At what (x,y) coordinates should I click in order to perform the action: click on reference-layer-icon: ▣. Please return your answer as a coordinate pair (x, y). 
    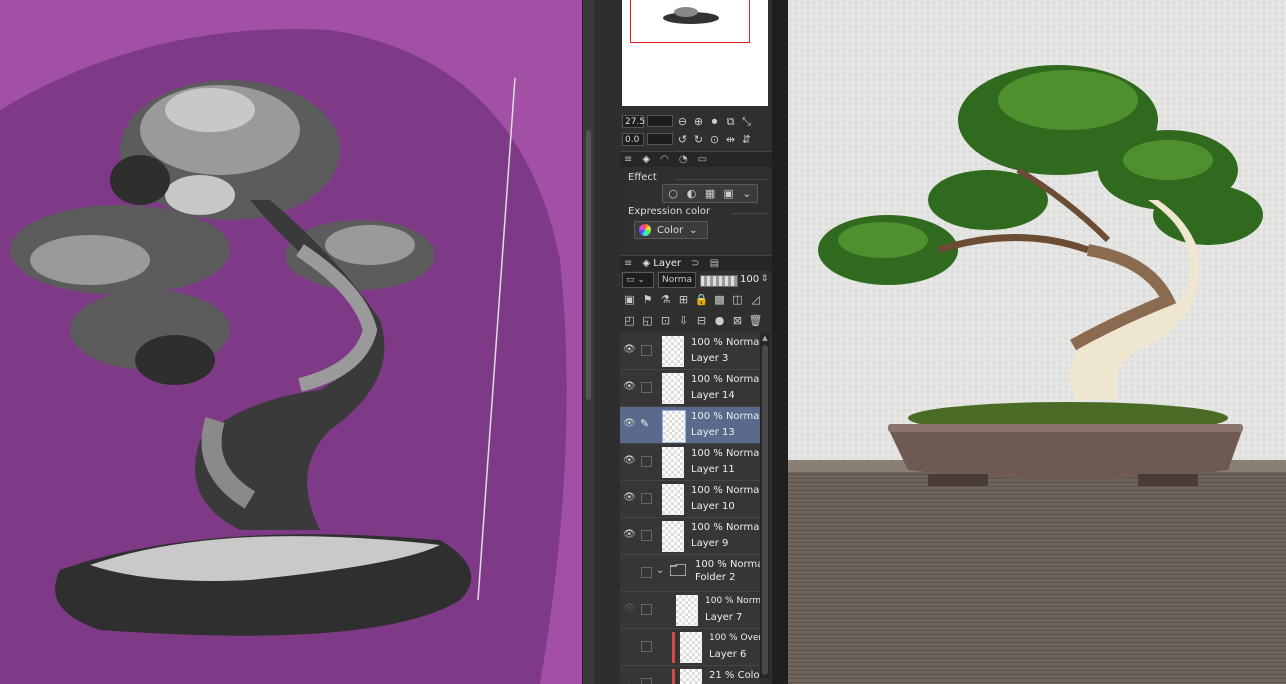
    Looking at the image, I should click on (629, 299).